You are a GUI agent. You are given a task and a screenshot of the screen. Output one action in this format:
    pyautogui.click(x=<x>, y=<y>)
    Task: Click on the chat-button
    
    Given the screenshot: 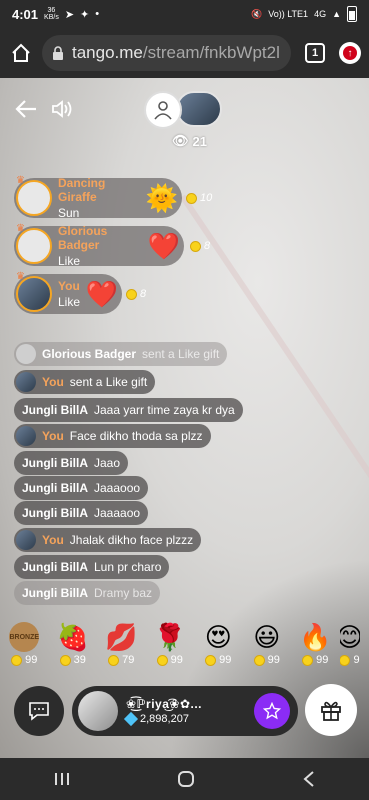 What is the action you would take?
    pyautogui.click(x=39, y=711)
    